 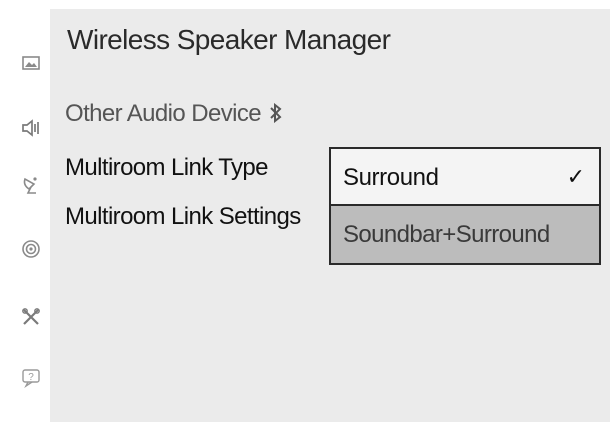 What do you see at coordinates (31, 185) in the screenshot?
I see `broadcast-icon` at bounding box center [31, 185].